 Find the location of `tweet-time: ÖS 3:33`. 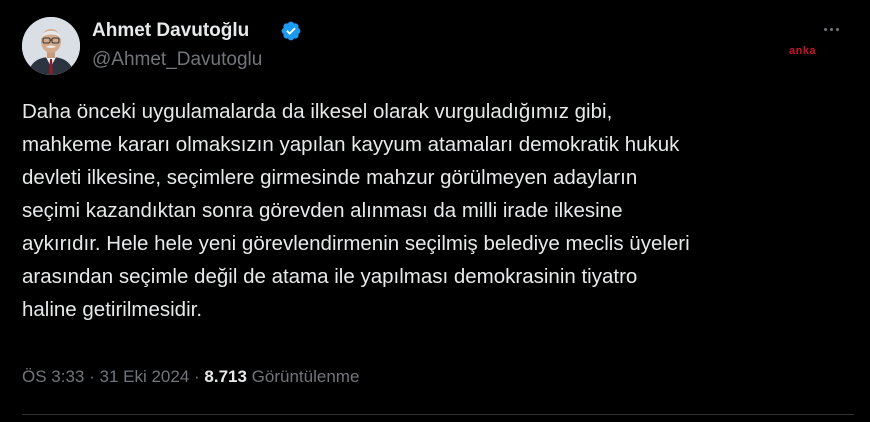

tweet-time: ÖS 3:33 is located at coordinates (53, 376).